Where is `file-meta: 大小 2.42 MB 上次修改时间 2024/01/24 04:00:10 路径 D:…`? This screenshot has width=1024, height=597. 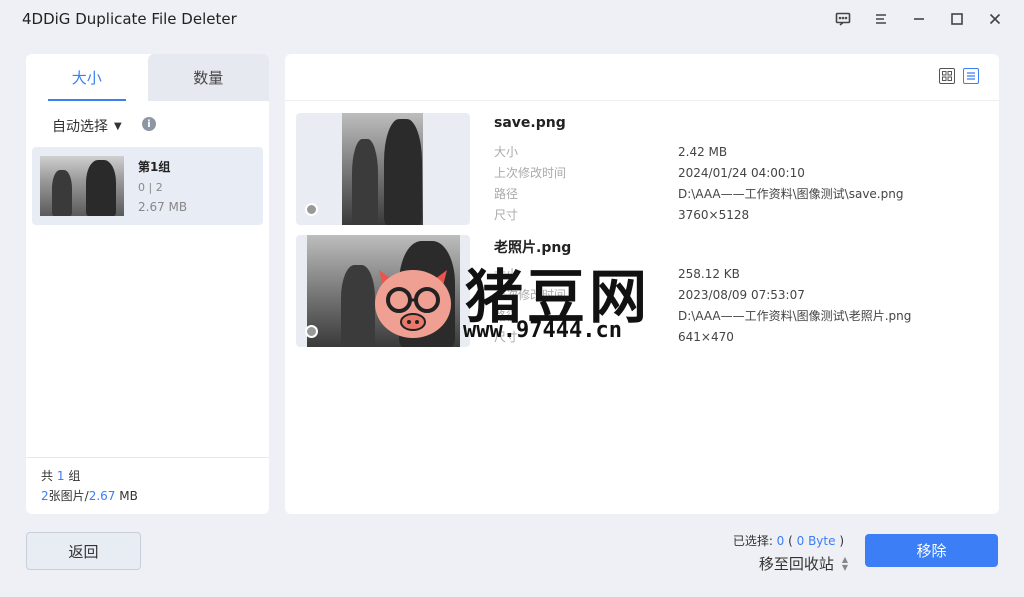 file-meta: 大小 2.42 MB 上次修改时间 2024/01/24 04:00:10 路径 D:… is located at coordinates (699, 183).